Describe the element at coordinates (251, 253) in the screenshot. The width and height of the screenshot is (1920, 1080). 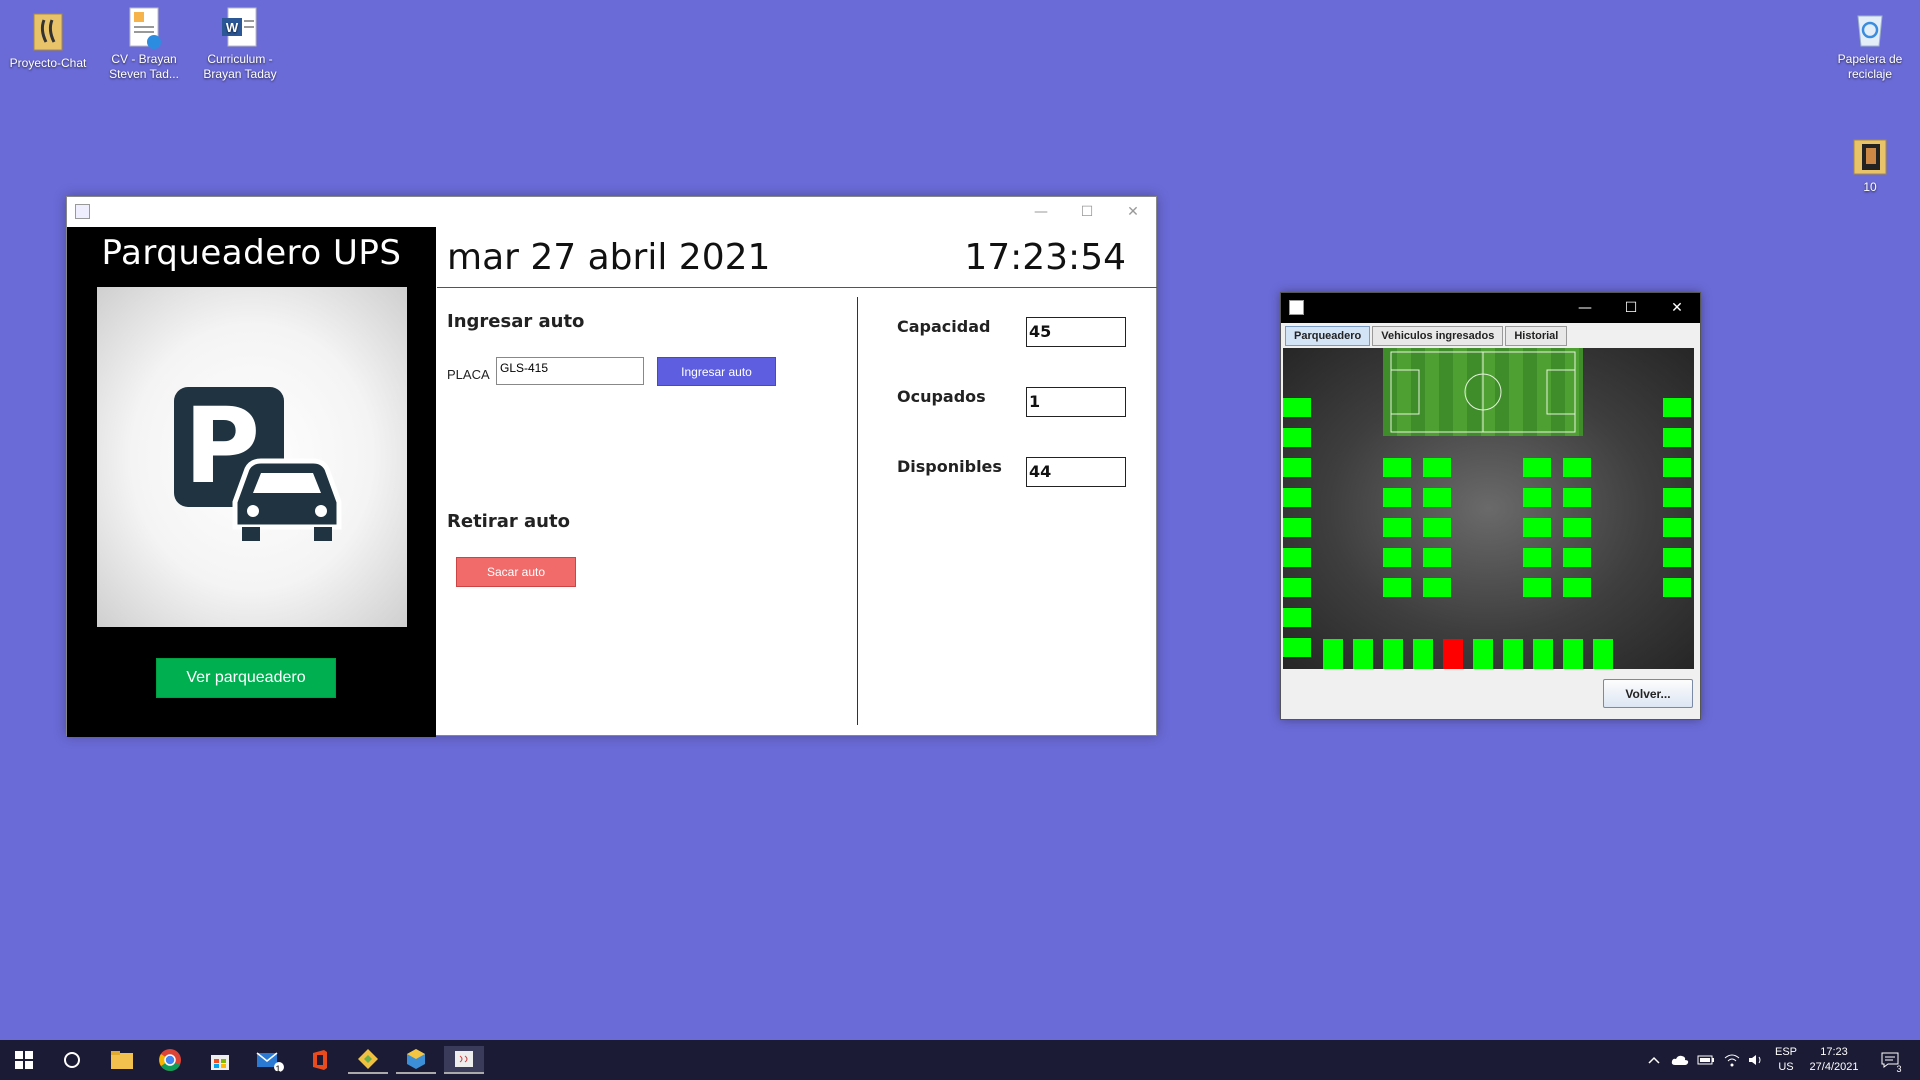
I see `brand-title: Parqueadero UPS` at that location.